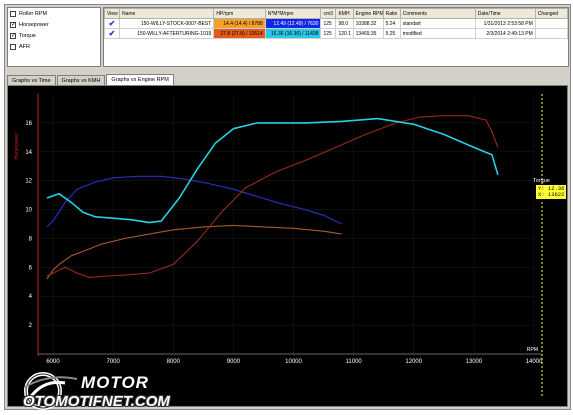 The height and width of the screenshot is (415, 573). Describe the element at coordinates (166, 23) in the screenshot. I see `run-name: 150-WILLY-STOCK-0007-BEST` at that location.